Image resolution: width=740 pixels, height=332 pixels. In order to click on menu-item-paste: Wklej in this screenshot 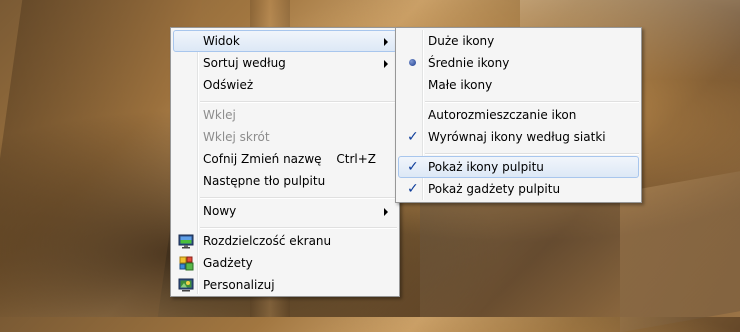, I will do `click(285, 115)`.